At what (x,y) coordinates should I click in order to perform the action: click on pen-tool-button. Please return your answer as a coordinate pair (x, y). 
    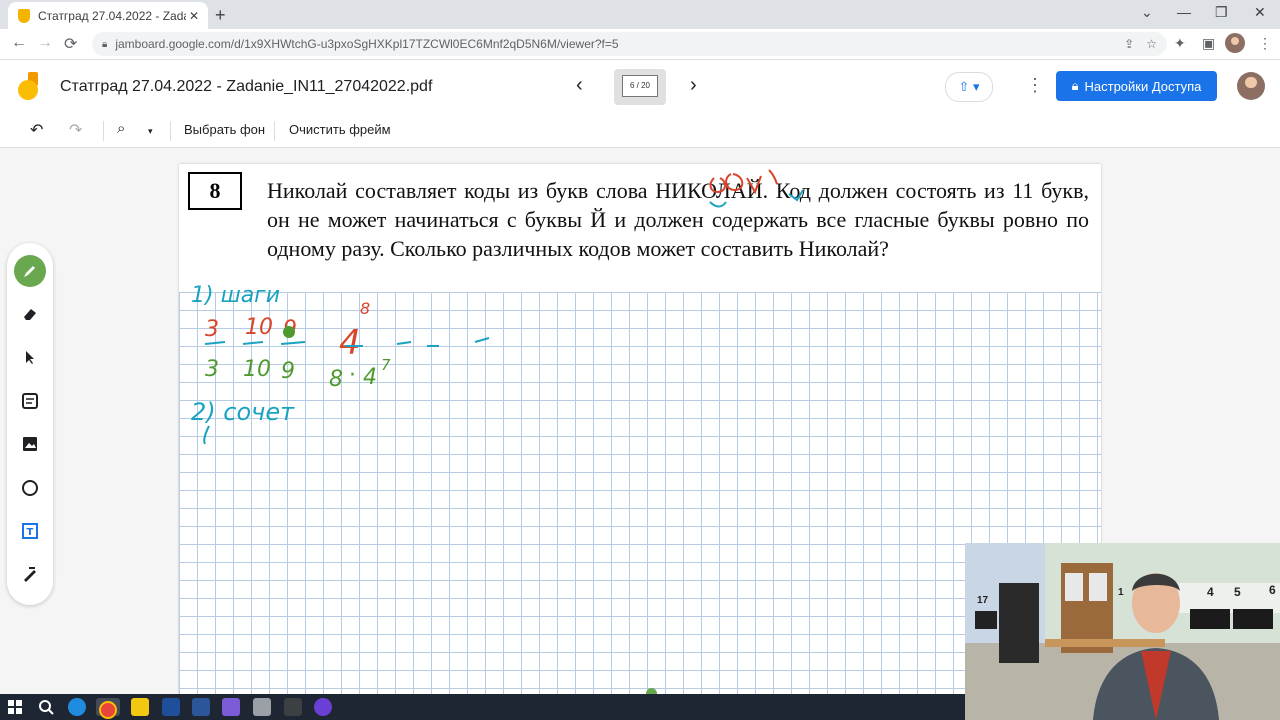
    Looking at the image, I should click on (30, 271).